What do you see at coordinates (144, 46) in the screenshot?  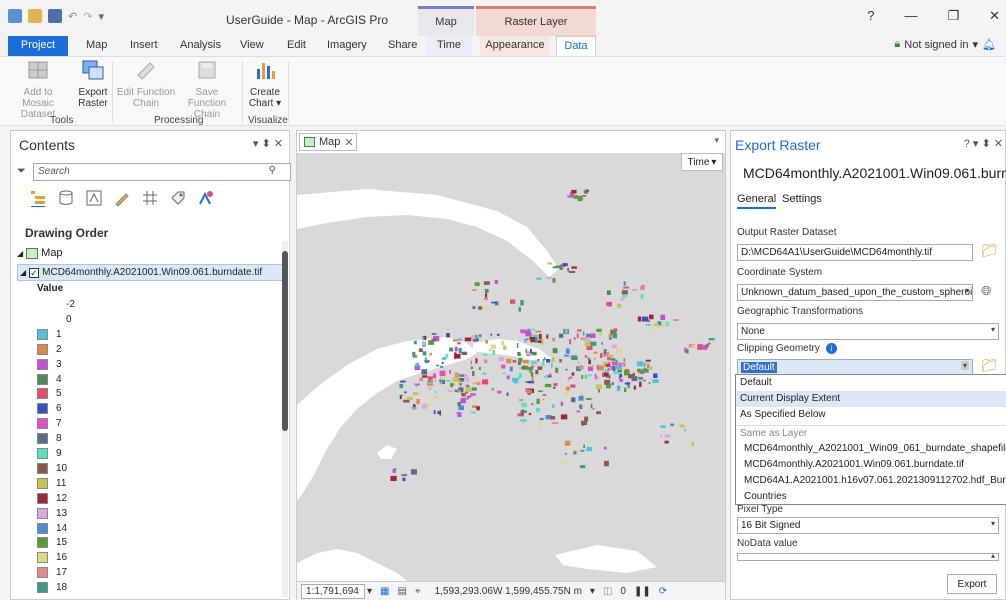 I see `tab-insert: Insert` at bounding box center [144, 46].